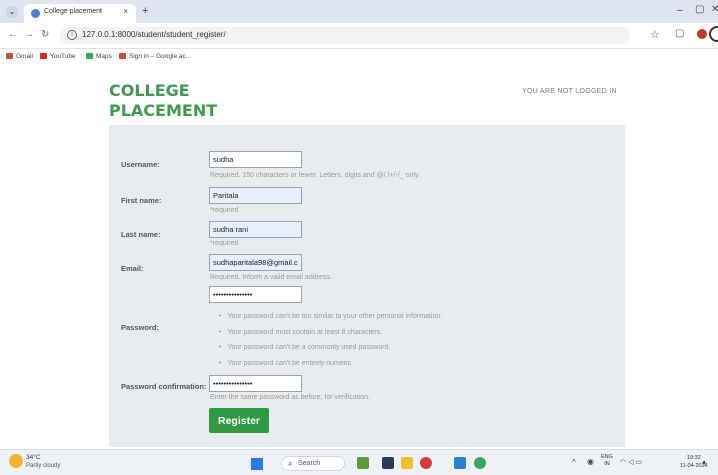 This screenshot has height=475, width=718. What do you see at coordinates (43, 56) in the screenshot?
I see `youtube-icon` at bounding box center [43, 56].